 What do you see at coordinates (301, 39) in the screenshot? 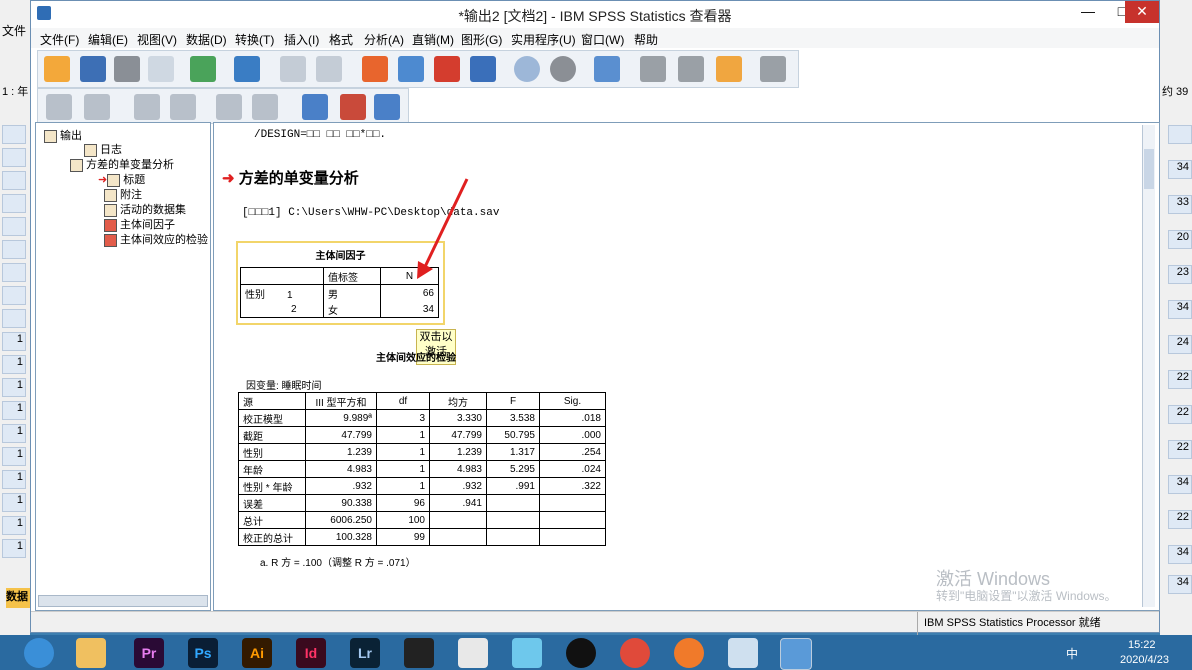
I see `menu-insert: 插入(I)` at bounding box center [301, 39].